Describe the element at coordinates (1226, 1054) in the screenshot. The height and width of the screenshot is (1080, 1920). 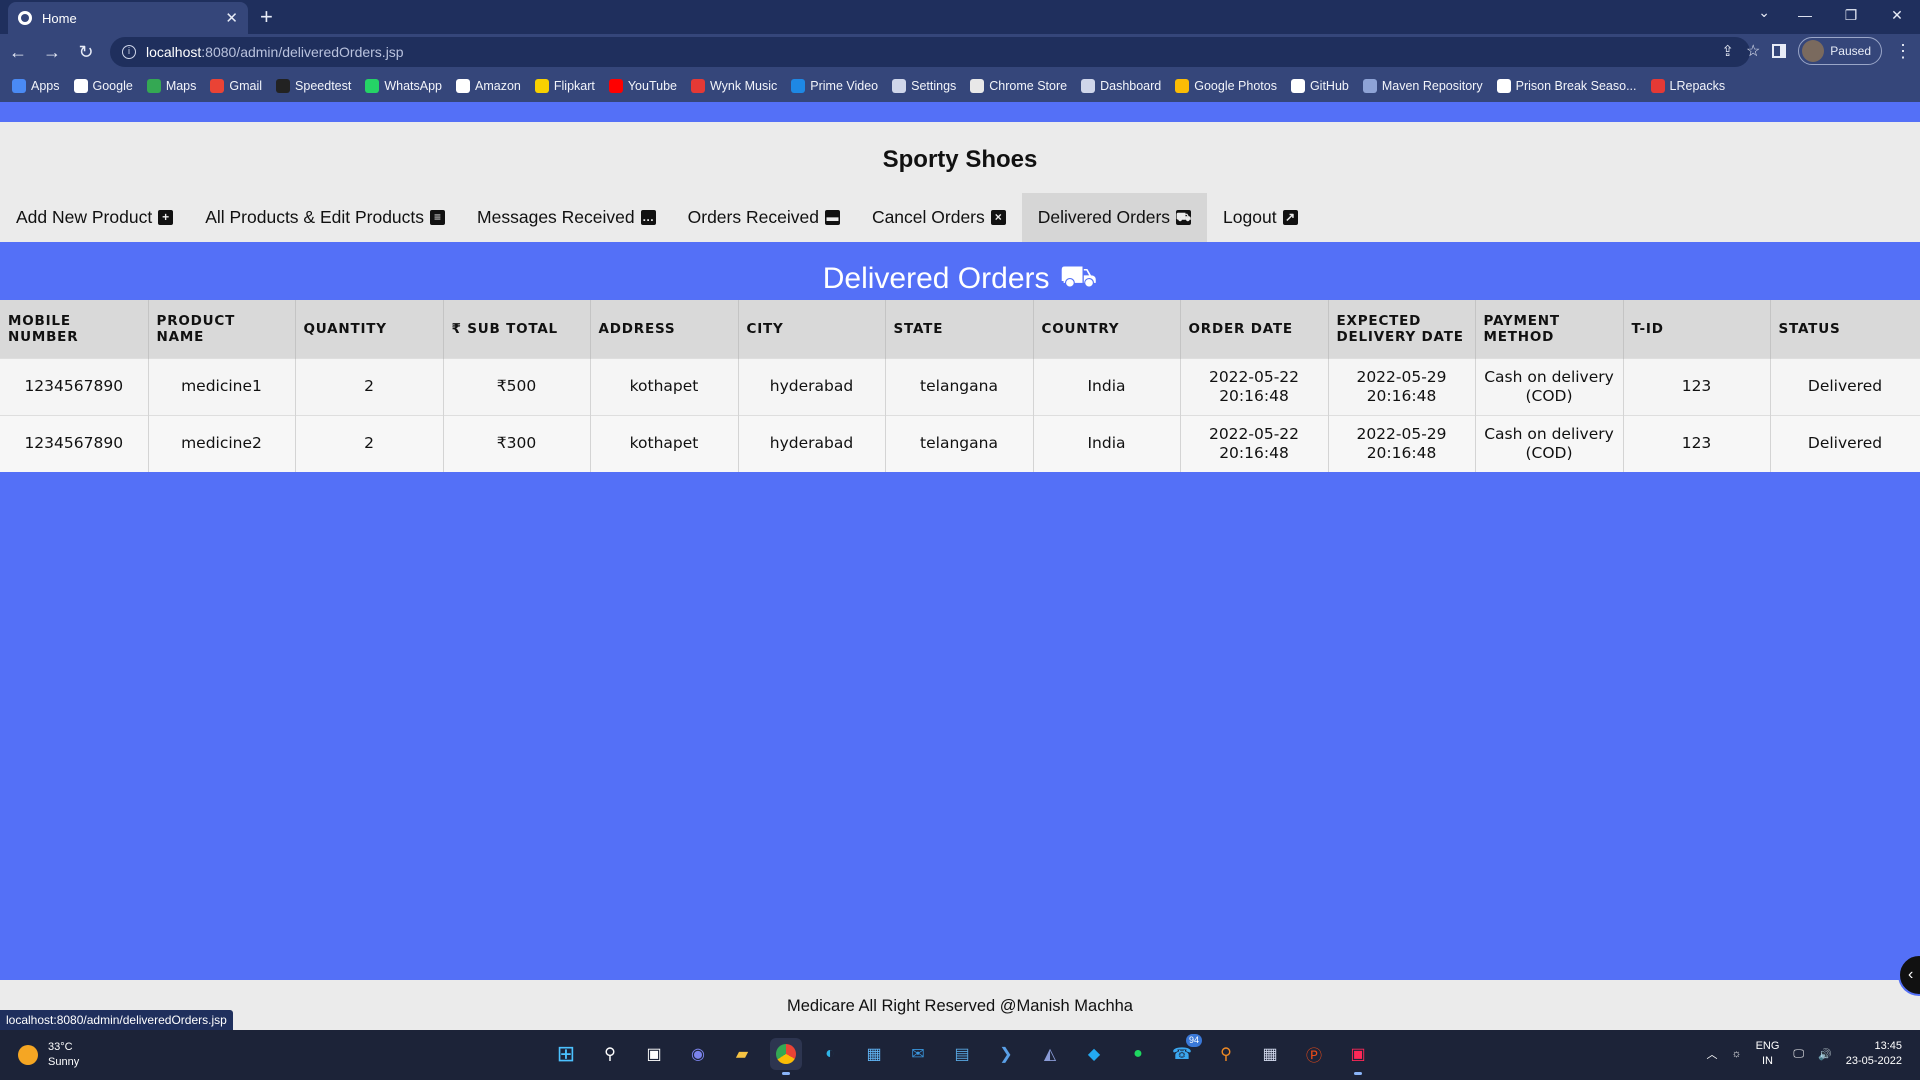
I see `search-tool-icon: ⚲` at that location.